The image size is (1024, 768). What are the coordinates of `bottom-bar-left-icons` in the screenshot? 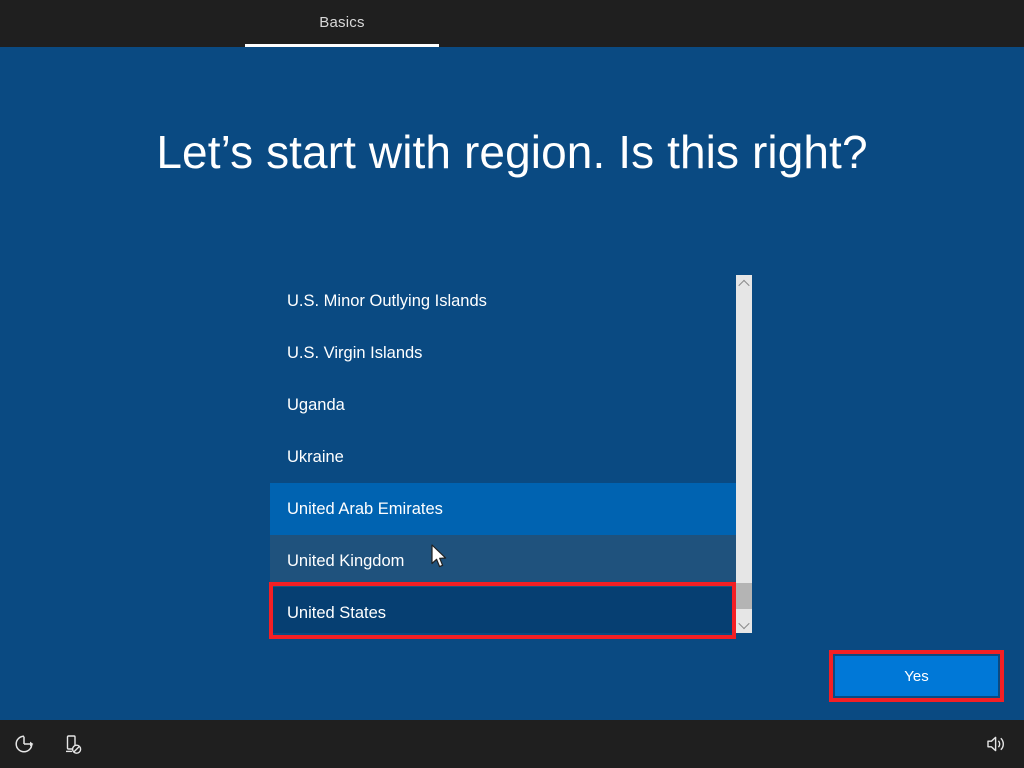 It's located at (48, 744).